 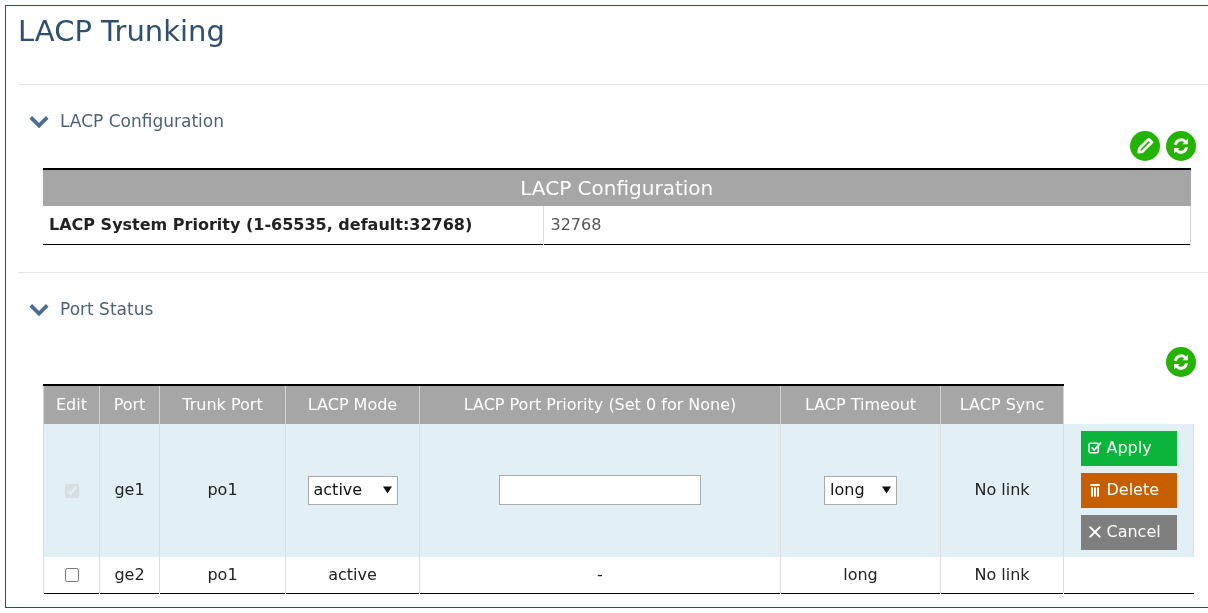 What do you see at coordinates (600, 404) in the screenshot?
I see `column-header: LACP Port Priority (Set 0 for None)` at bounding box center [600, 404].